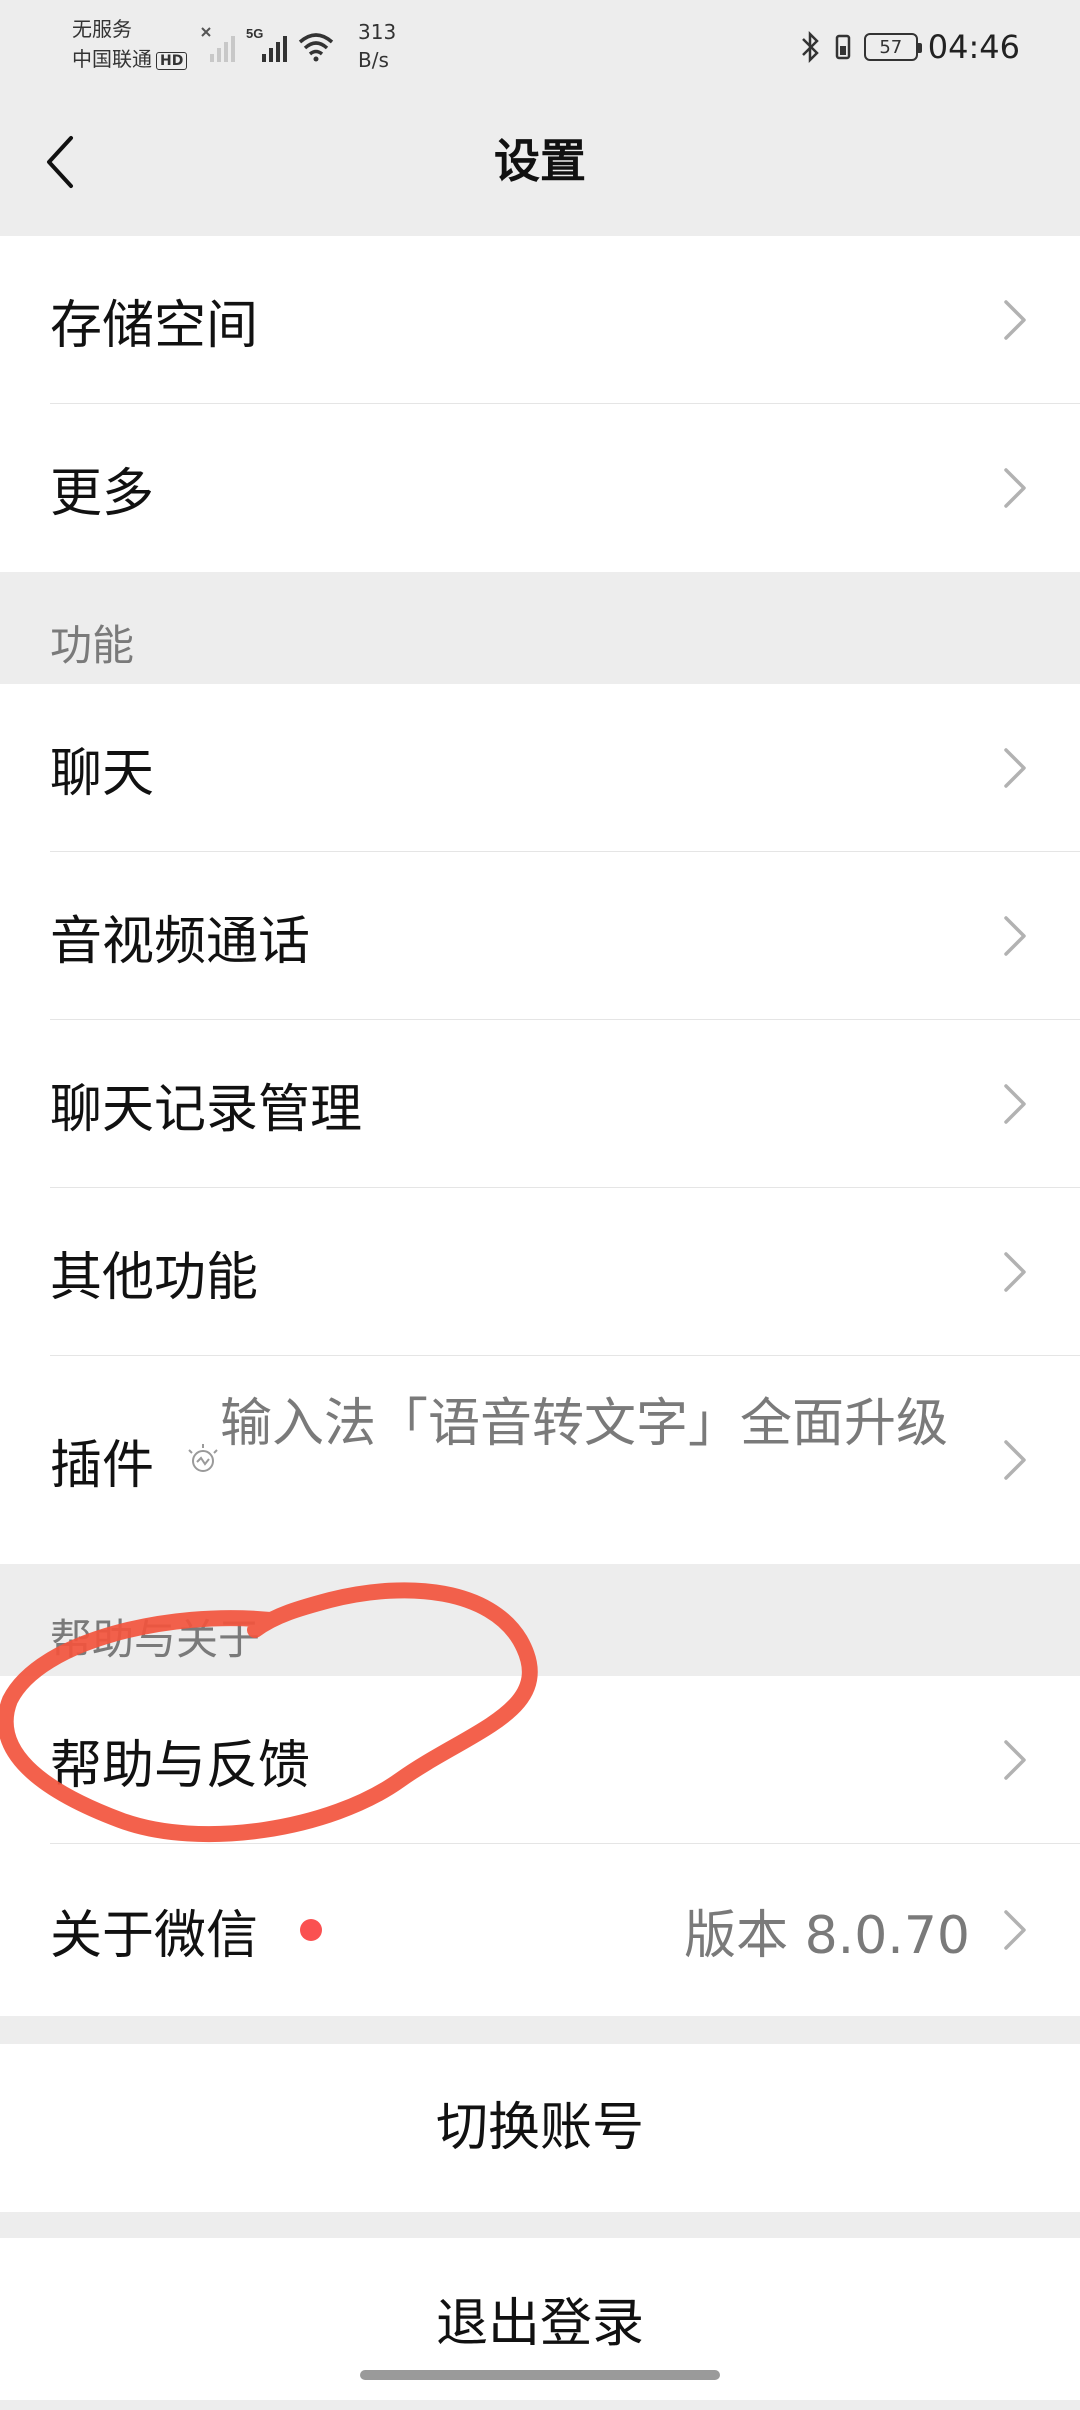 The width and height of the screenshot is (1080, 2410). I want to click on section-header-features: 功能, so click(92, 645).